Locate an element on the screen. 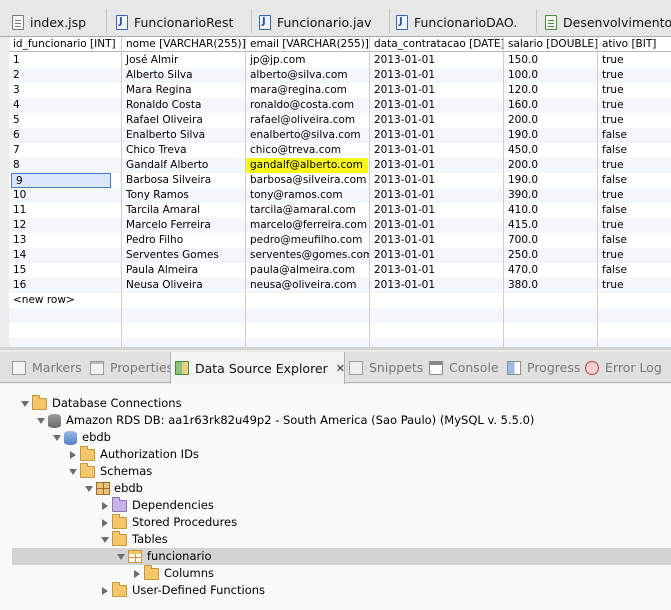  table-cell: 470.0 is located at coordinates (551, 270).